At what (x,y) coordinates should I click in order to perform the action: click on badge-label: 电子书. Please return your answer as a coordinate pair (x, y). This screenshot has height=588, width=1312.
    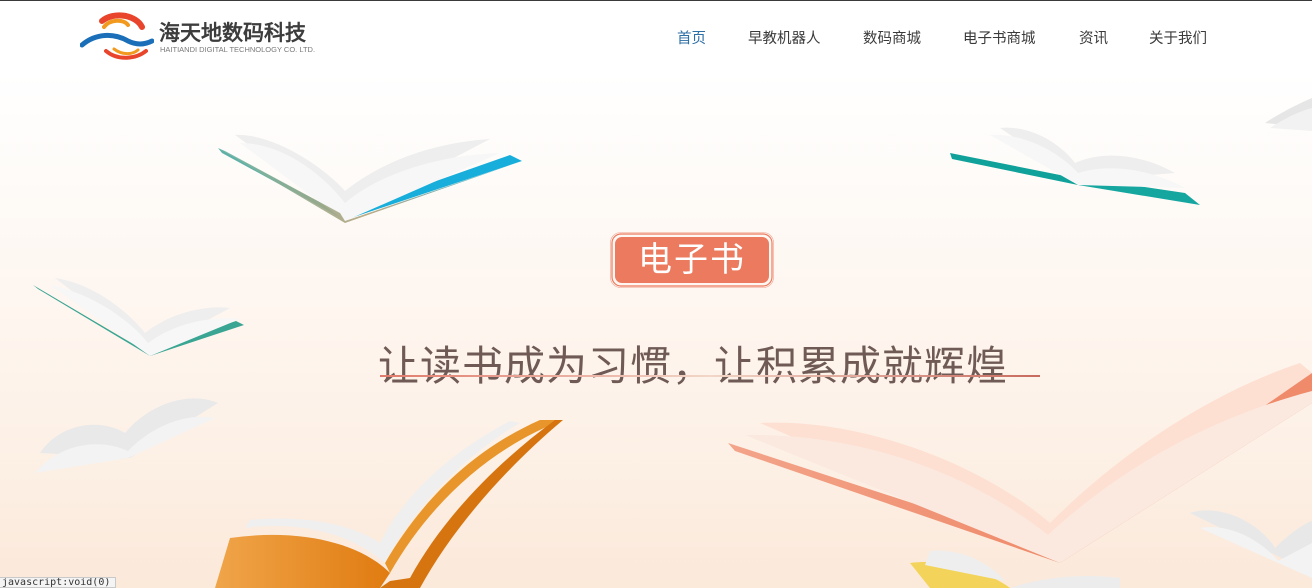
    Looking at the image, I should click on (692, 260).